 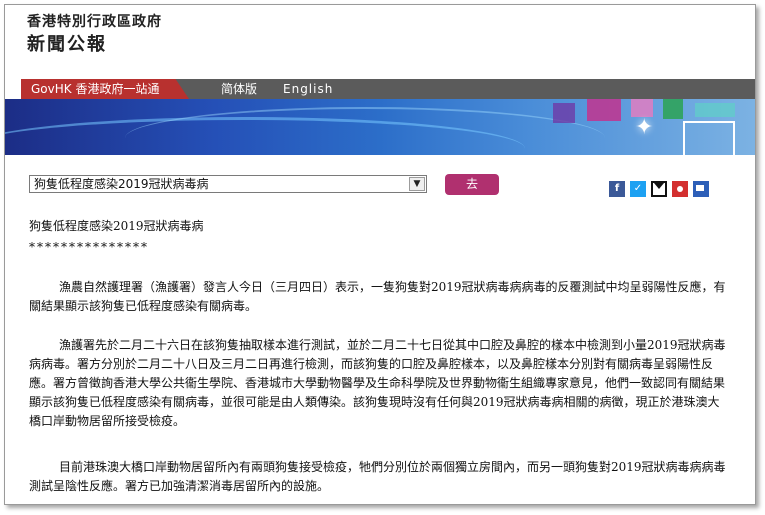 I want to click on chevron-down-icon: ▼, so click(x=417, y=184).